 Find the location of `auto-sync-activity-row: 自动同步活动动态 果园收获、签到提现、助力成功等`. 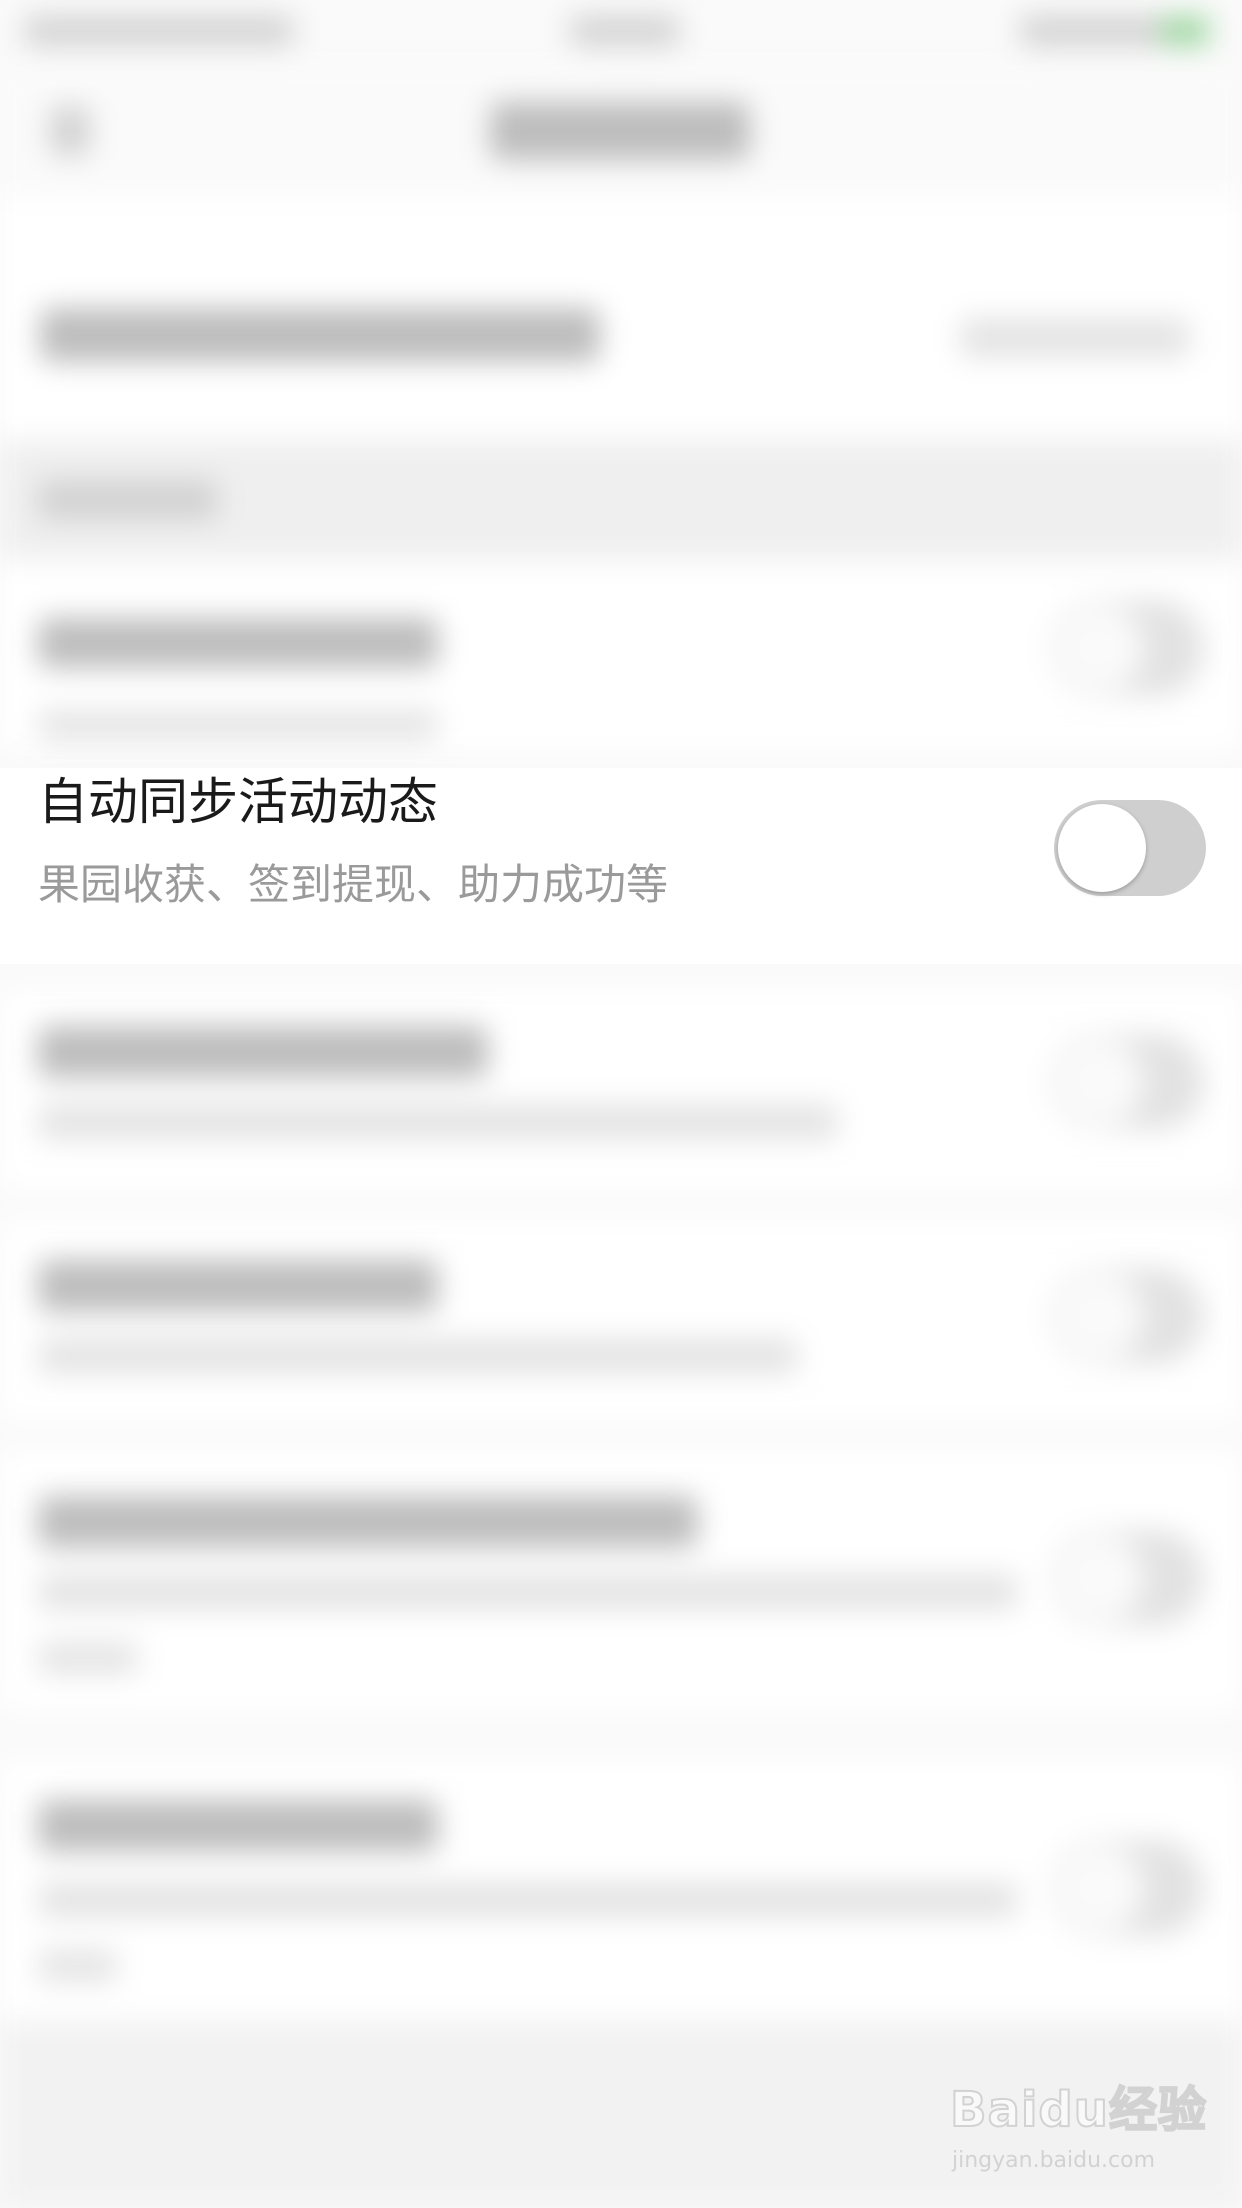

auto-sync-activity-row: 自动同步活动动态 果园收获、签到提现、助力成功等 is located at coordinates (621, 866).